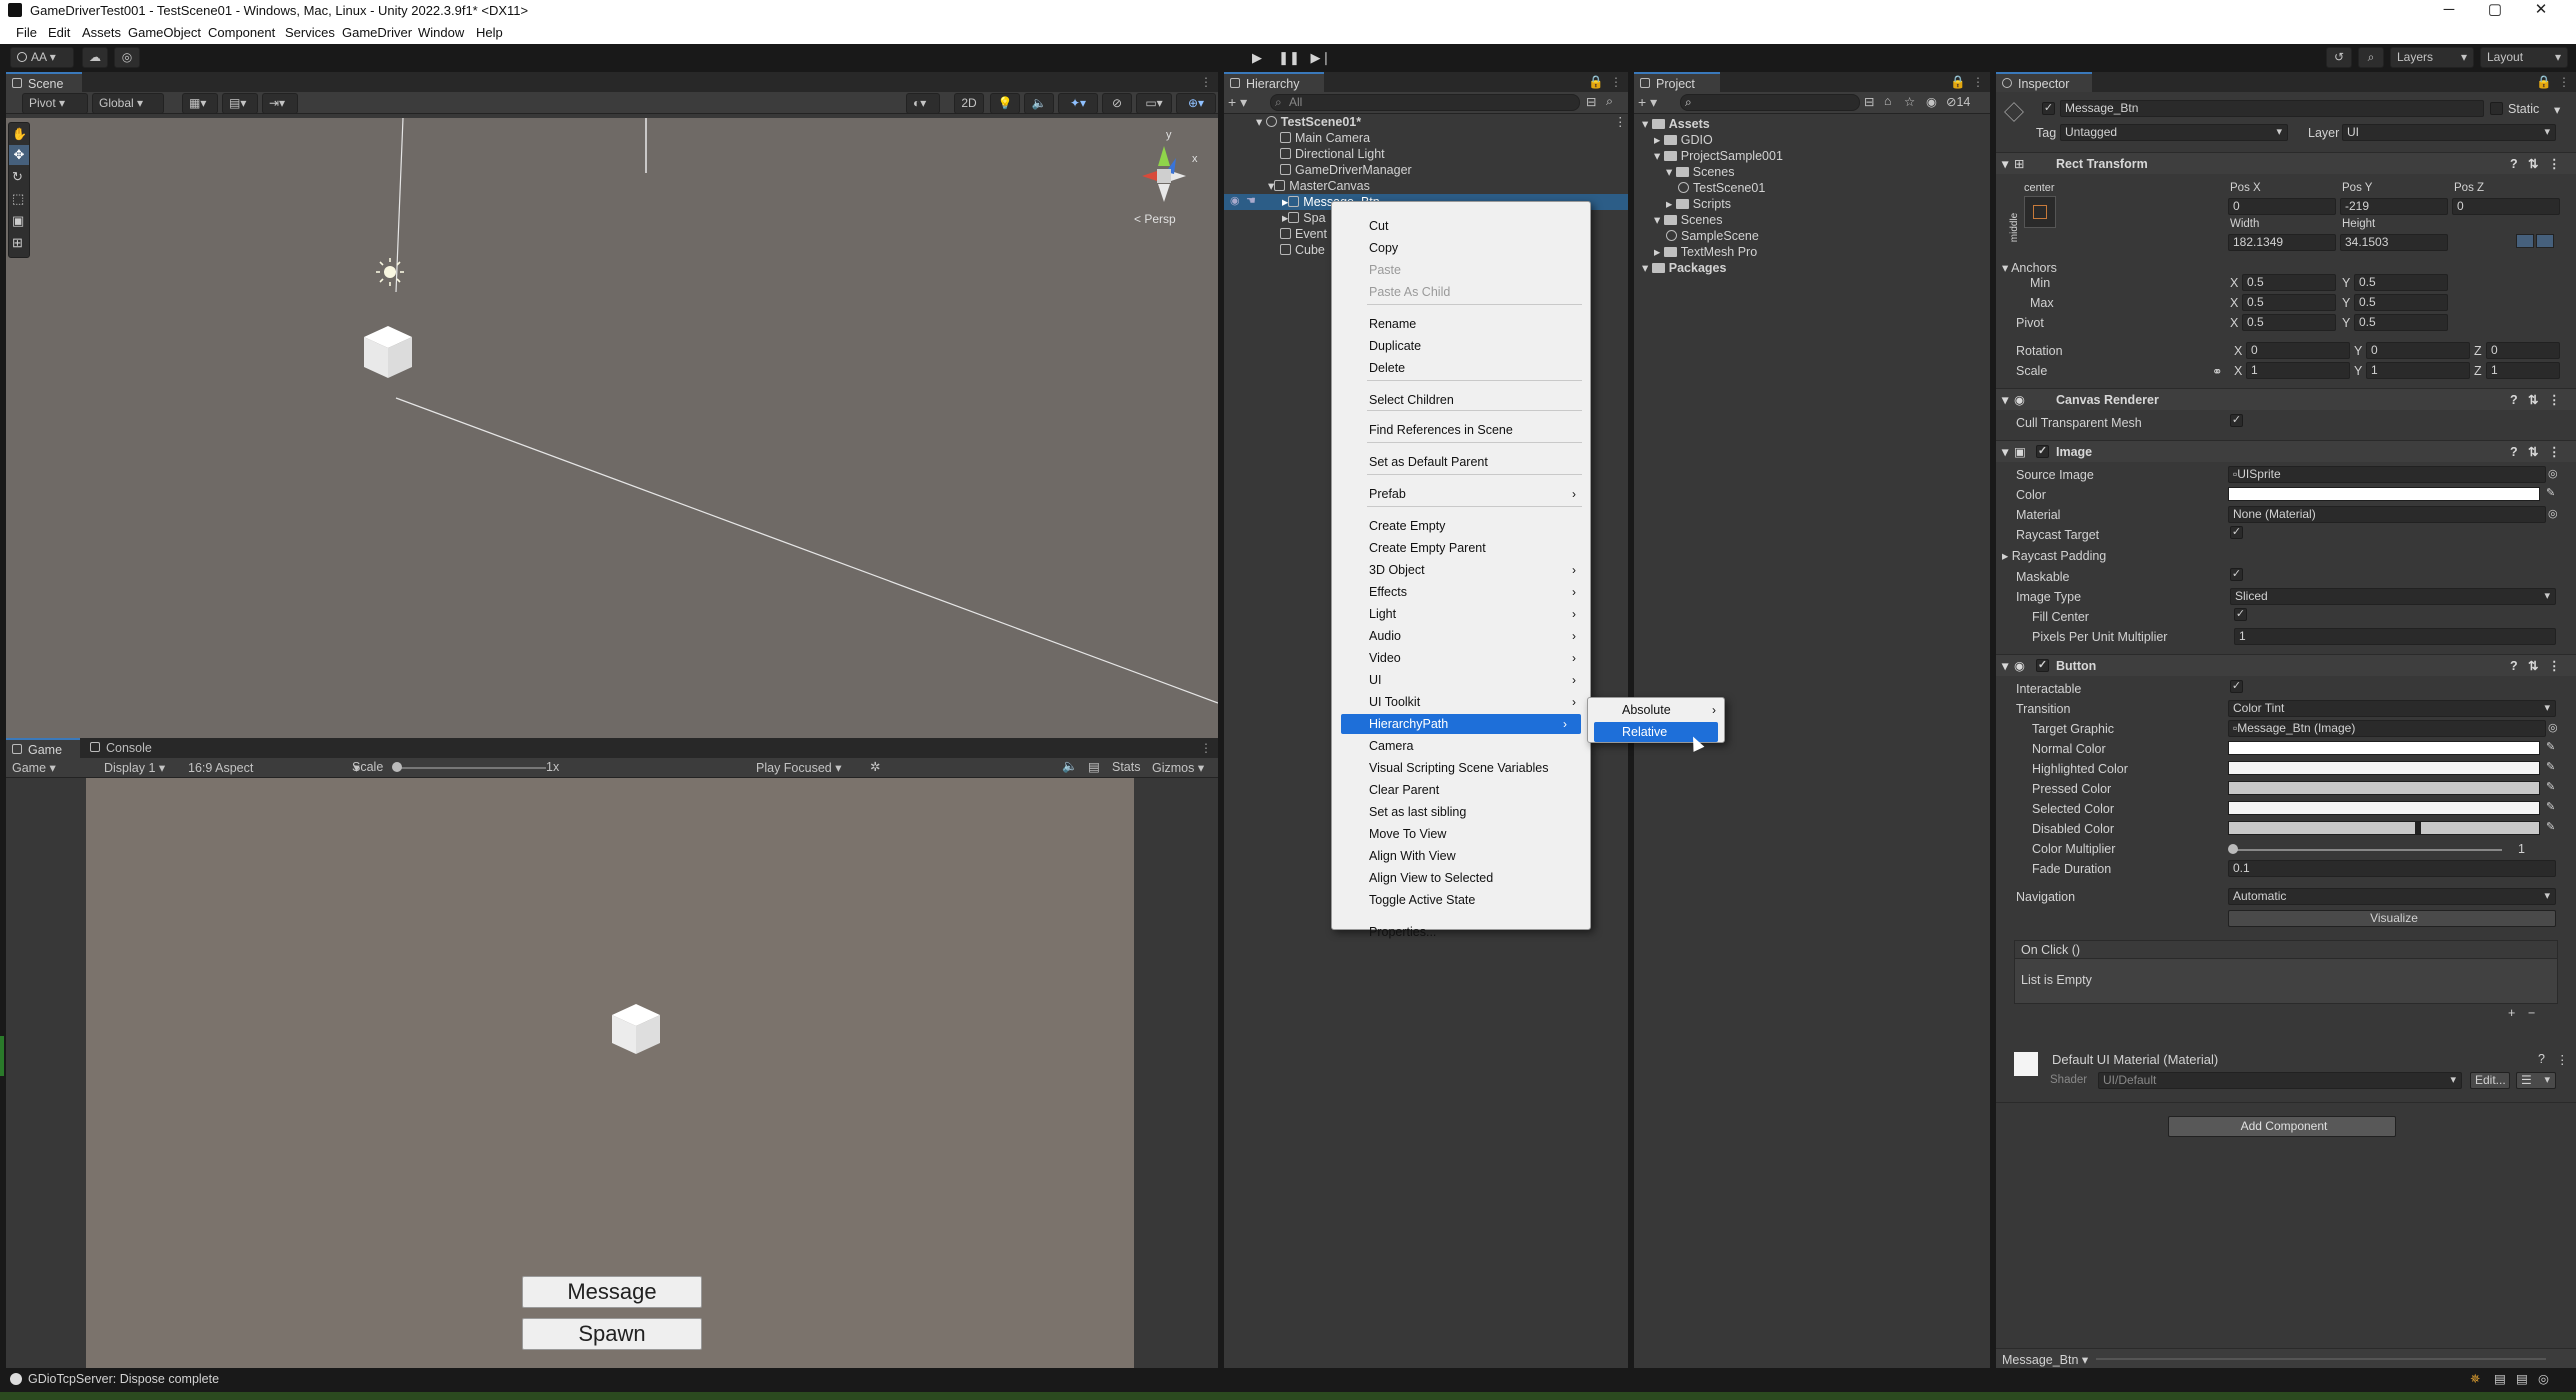 The height and width of the screenshot is (1400, 2576). I want to click on effects-icon: ✦▾, so click(1078, 103).